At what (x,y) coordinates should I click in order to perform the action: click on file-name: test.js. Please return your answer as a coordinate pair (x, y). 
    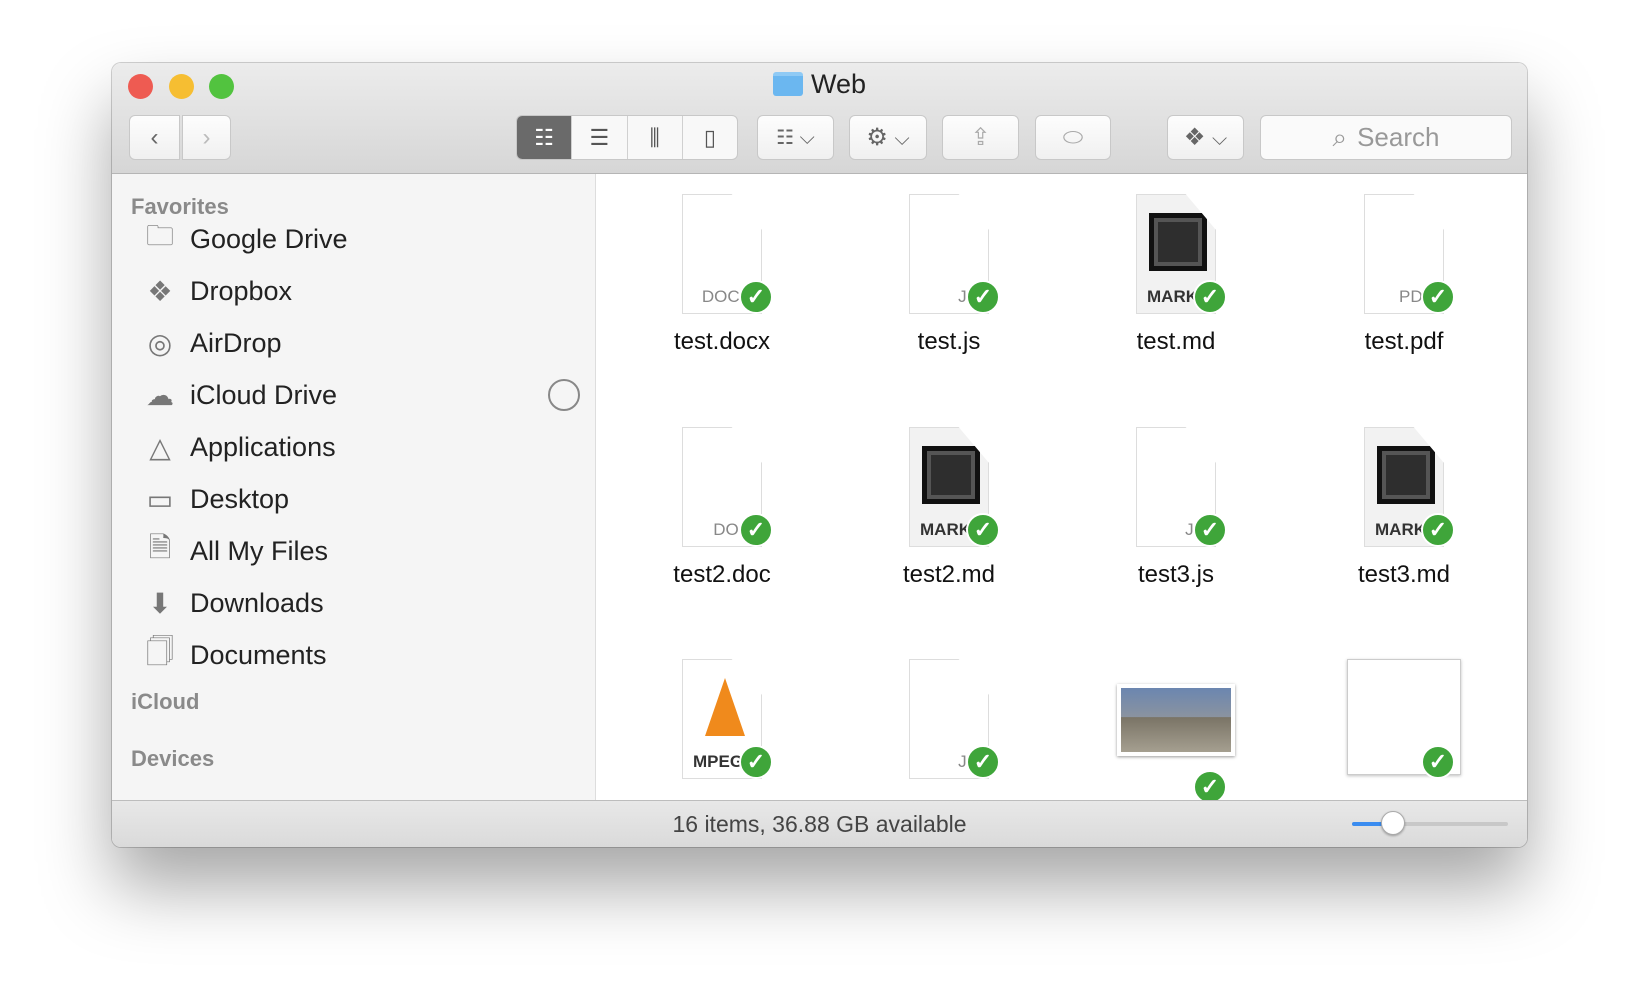
    Looking at the image, I should click on (949, 341).